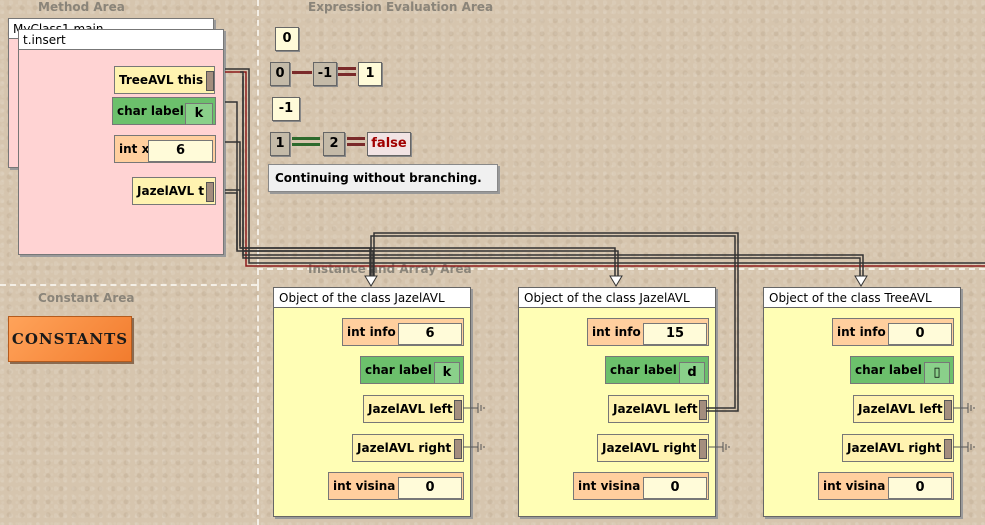 The height and width of the screenshot is (525, 985). Describe the element at coordinates (861, 281) in the screenshot. I see `arrowhead-treeavl` at that location.